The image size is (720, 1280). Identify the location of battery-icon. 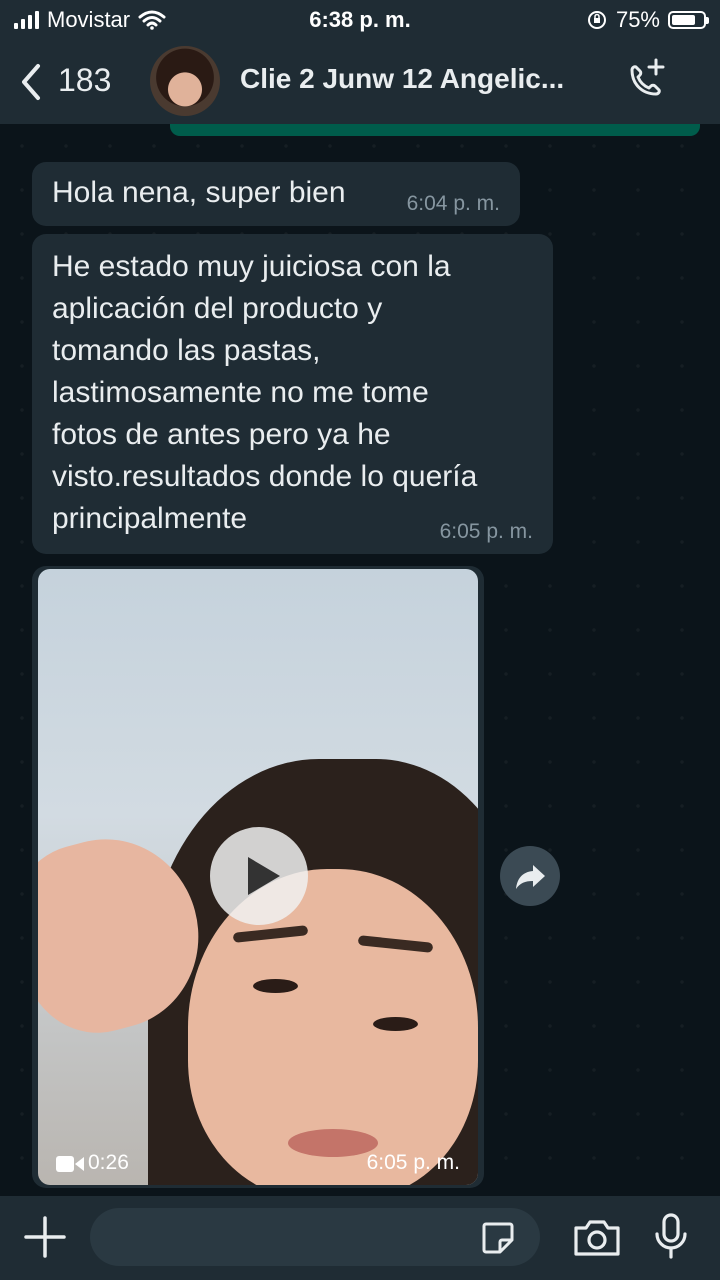
(688, 20).